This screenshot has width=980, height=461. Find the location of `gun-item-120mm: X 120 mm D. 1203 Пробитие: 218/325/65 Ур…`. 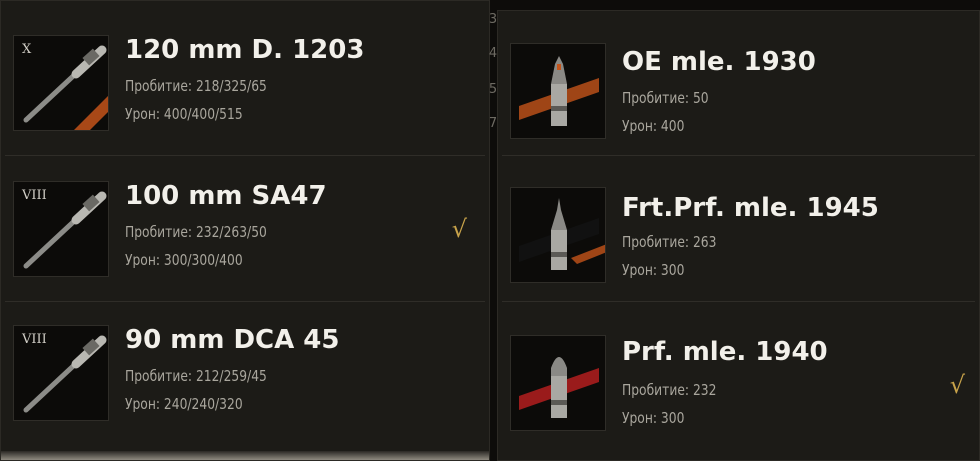

gun-item-120mm: X 120 mm D. 1203 Пробитие: 218/325/65 Ур… is located at coordinates (245, 87).